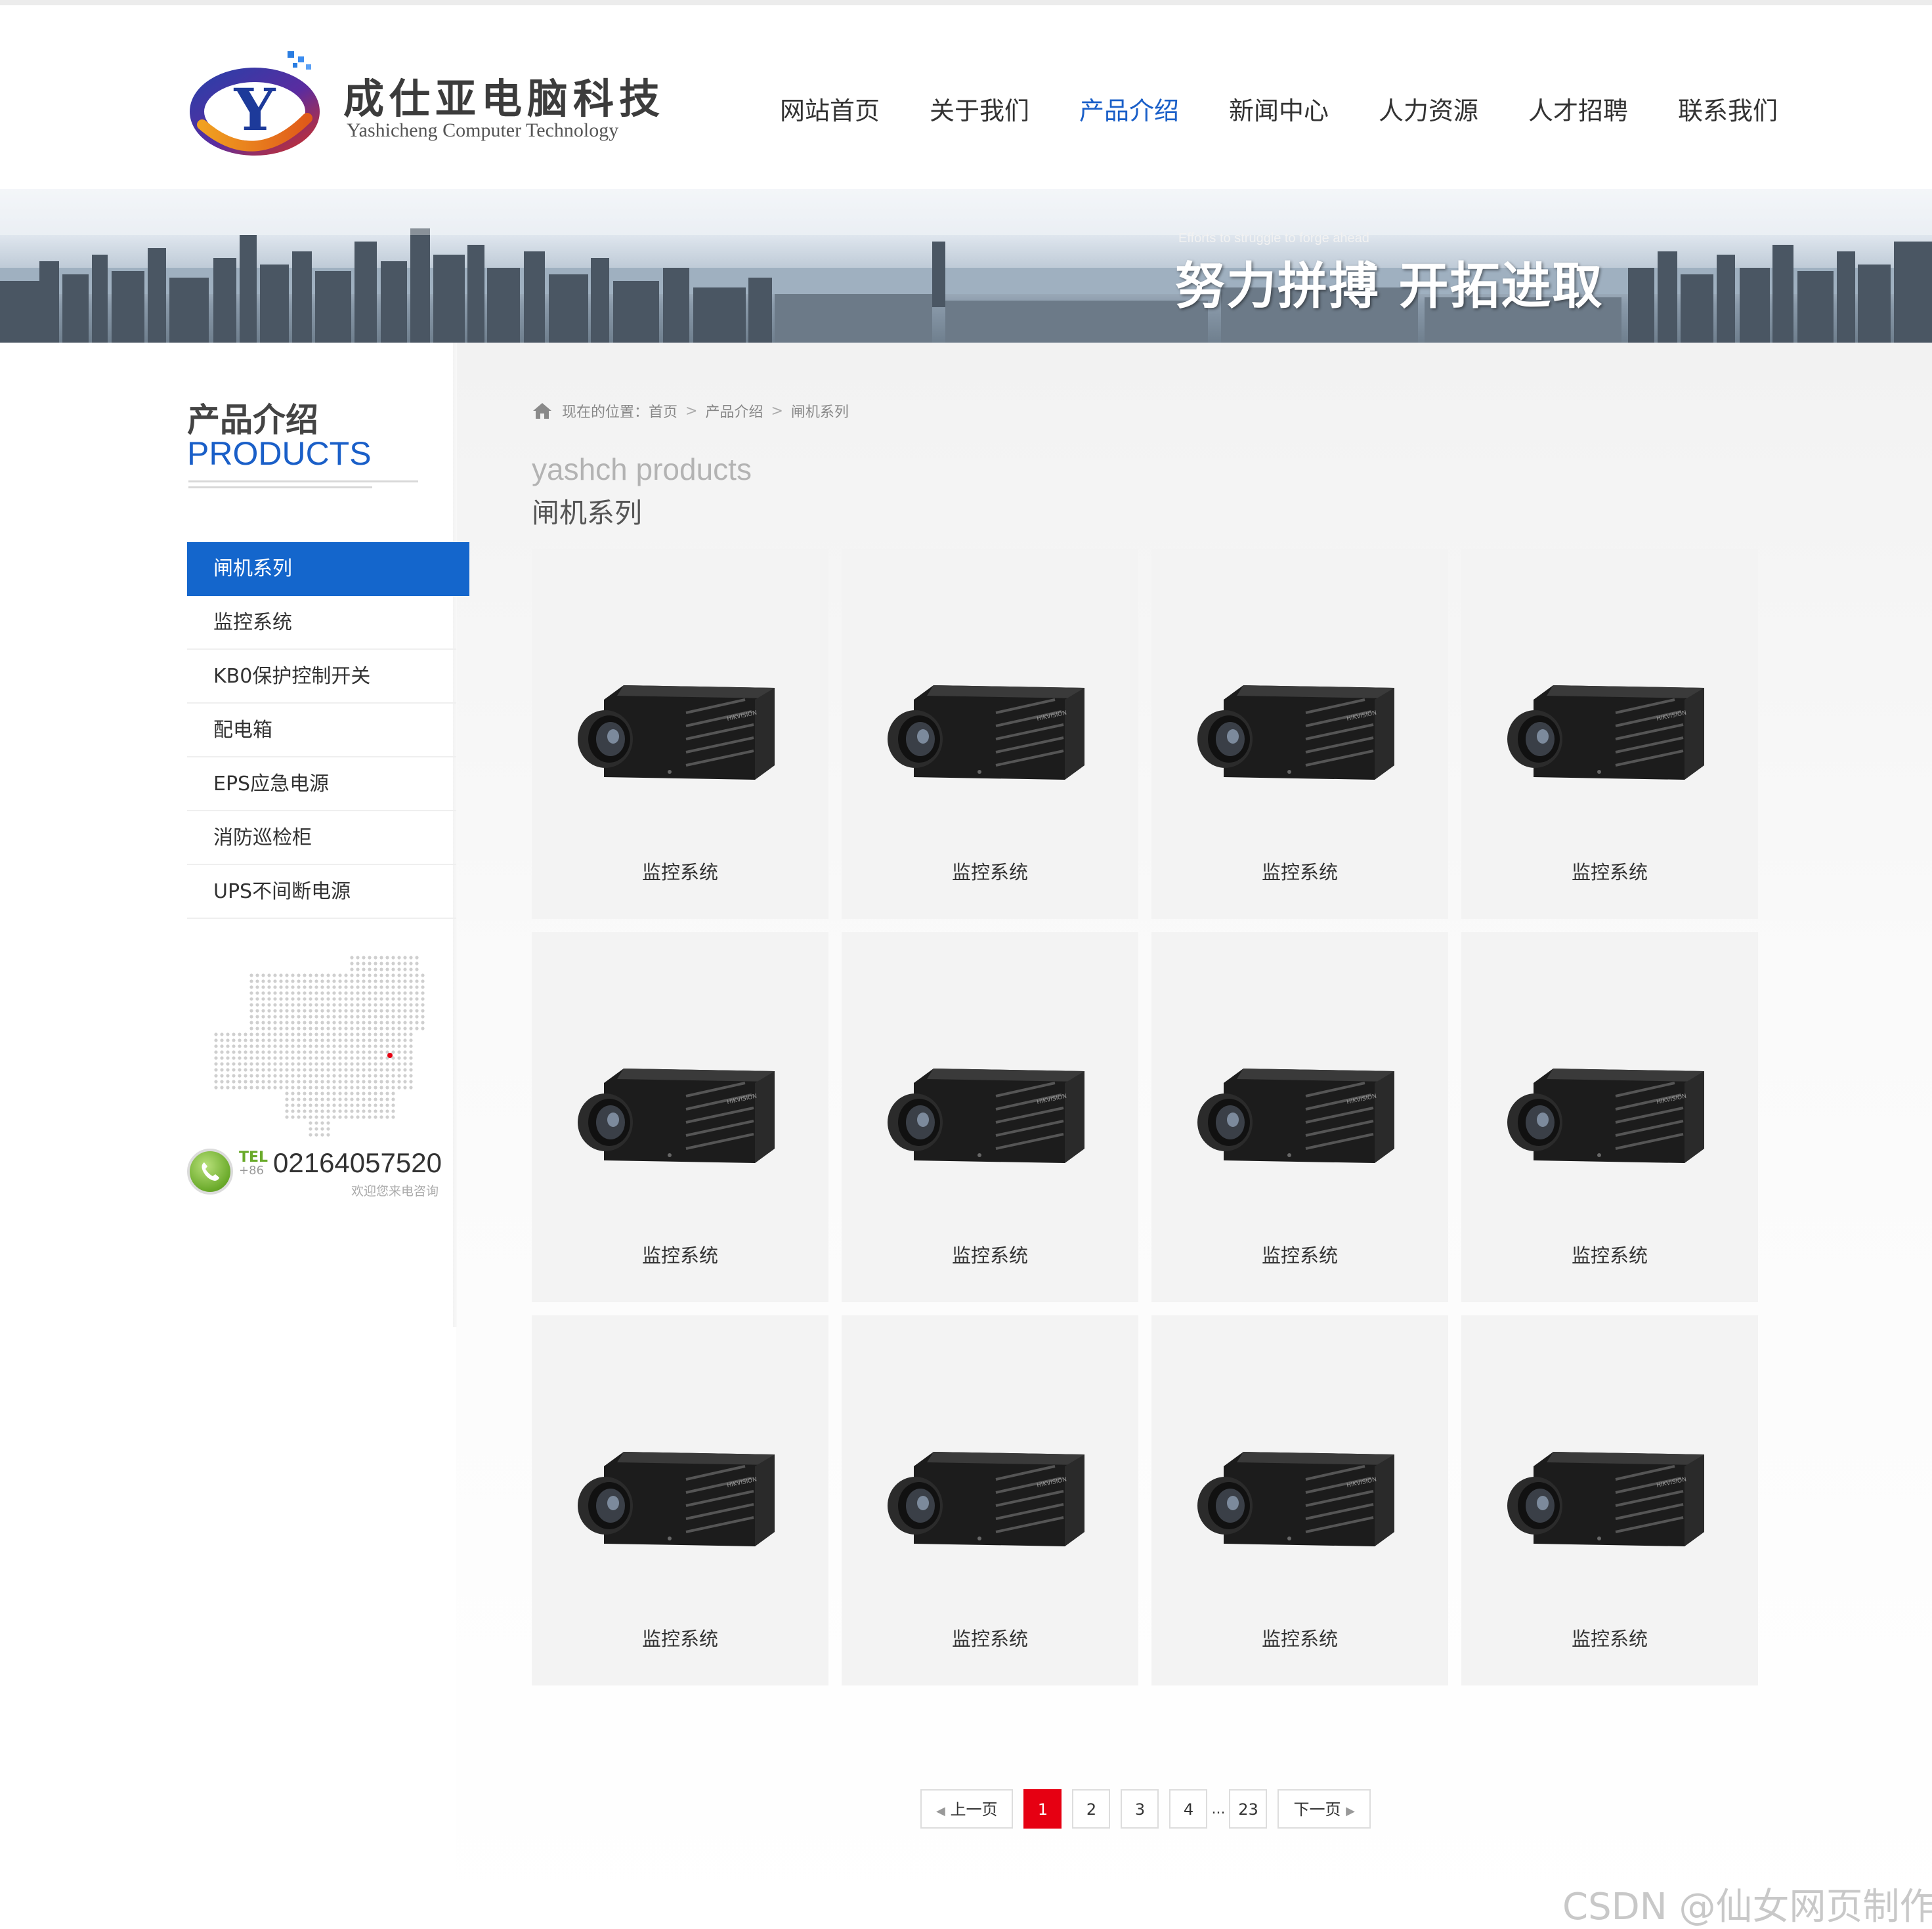 Image resolution: width=1932 pixels, height=1929 pixels. I want to click on breadcrumb: 现在的位置： 首页 > 产品介绍 > 闸机系列, so click(690, 410).